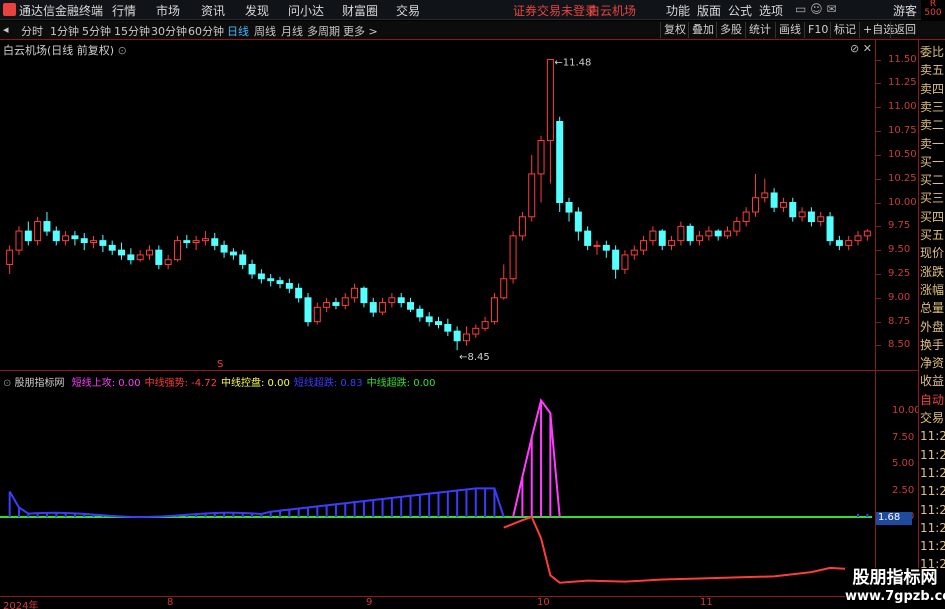 Image resolution: width=945 pixels, height=609 pixels. Describe the element at coordinates (932, 363) in the screenshot. I see `sidebar-item: 净资` at that location.